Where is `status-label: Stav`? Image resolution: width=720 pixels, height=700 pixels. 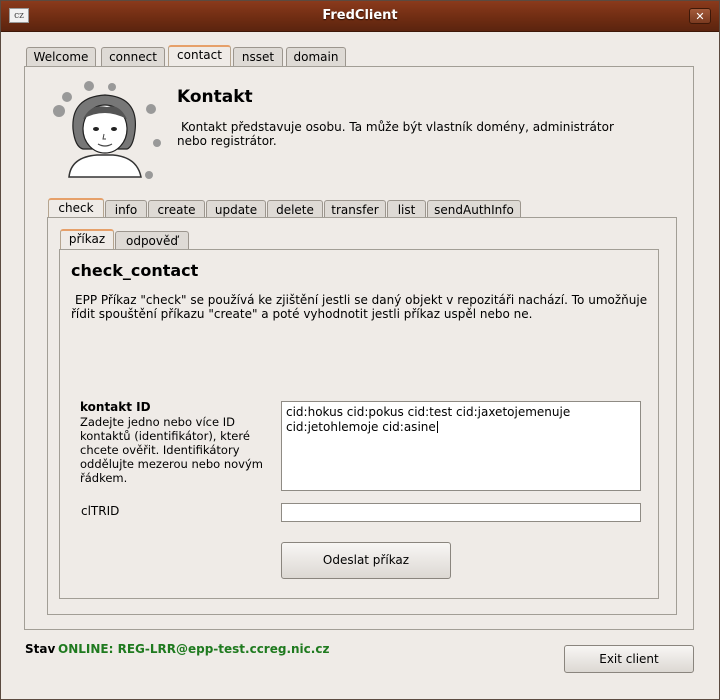 status-label: Stav is located at coordinates (40, 649).